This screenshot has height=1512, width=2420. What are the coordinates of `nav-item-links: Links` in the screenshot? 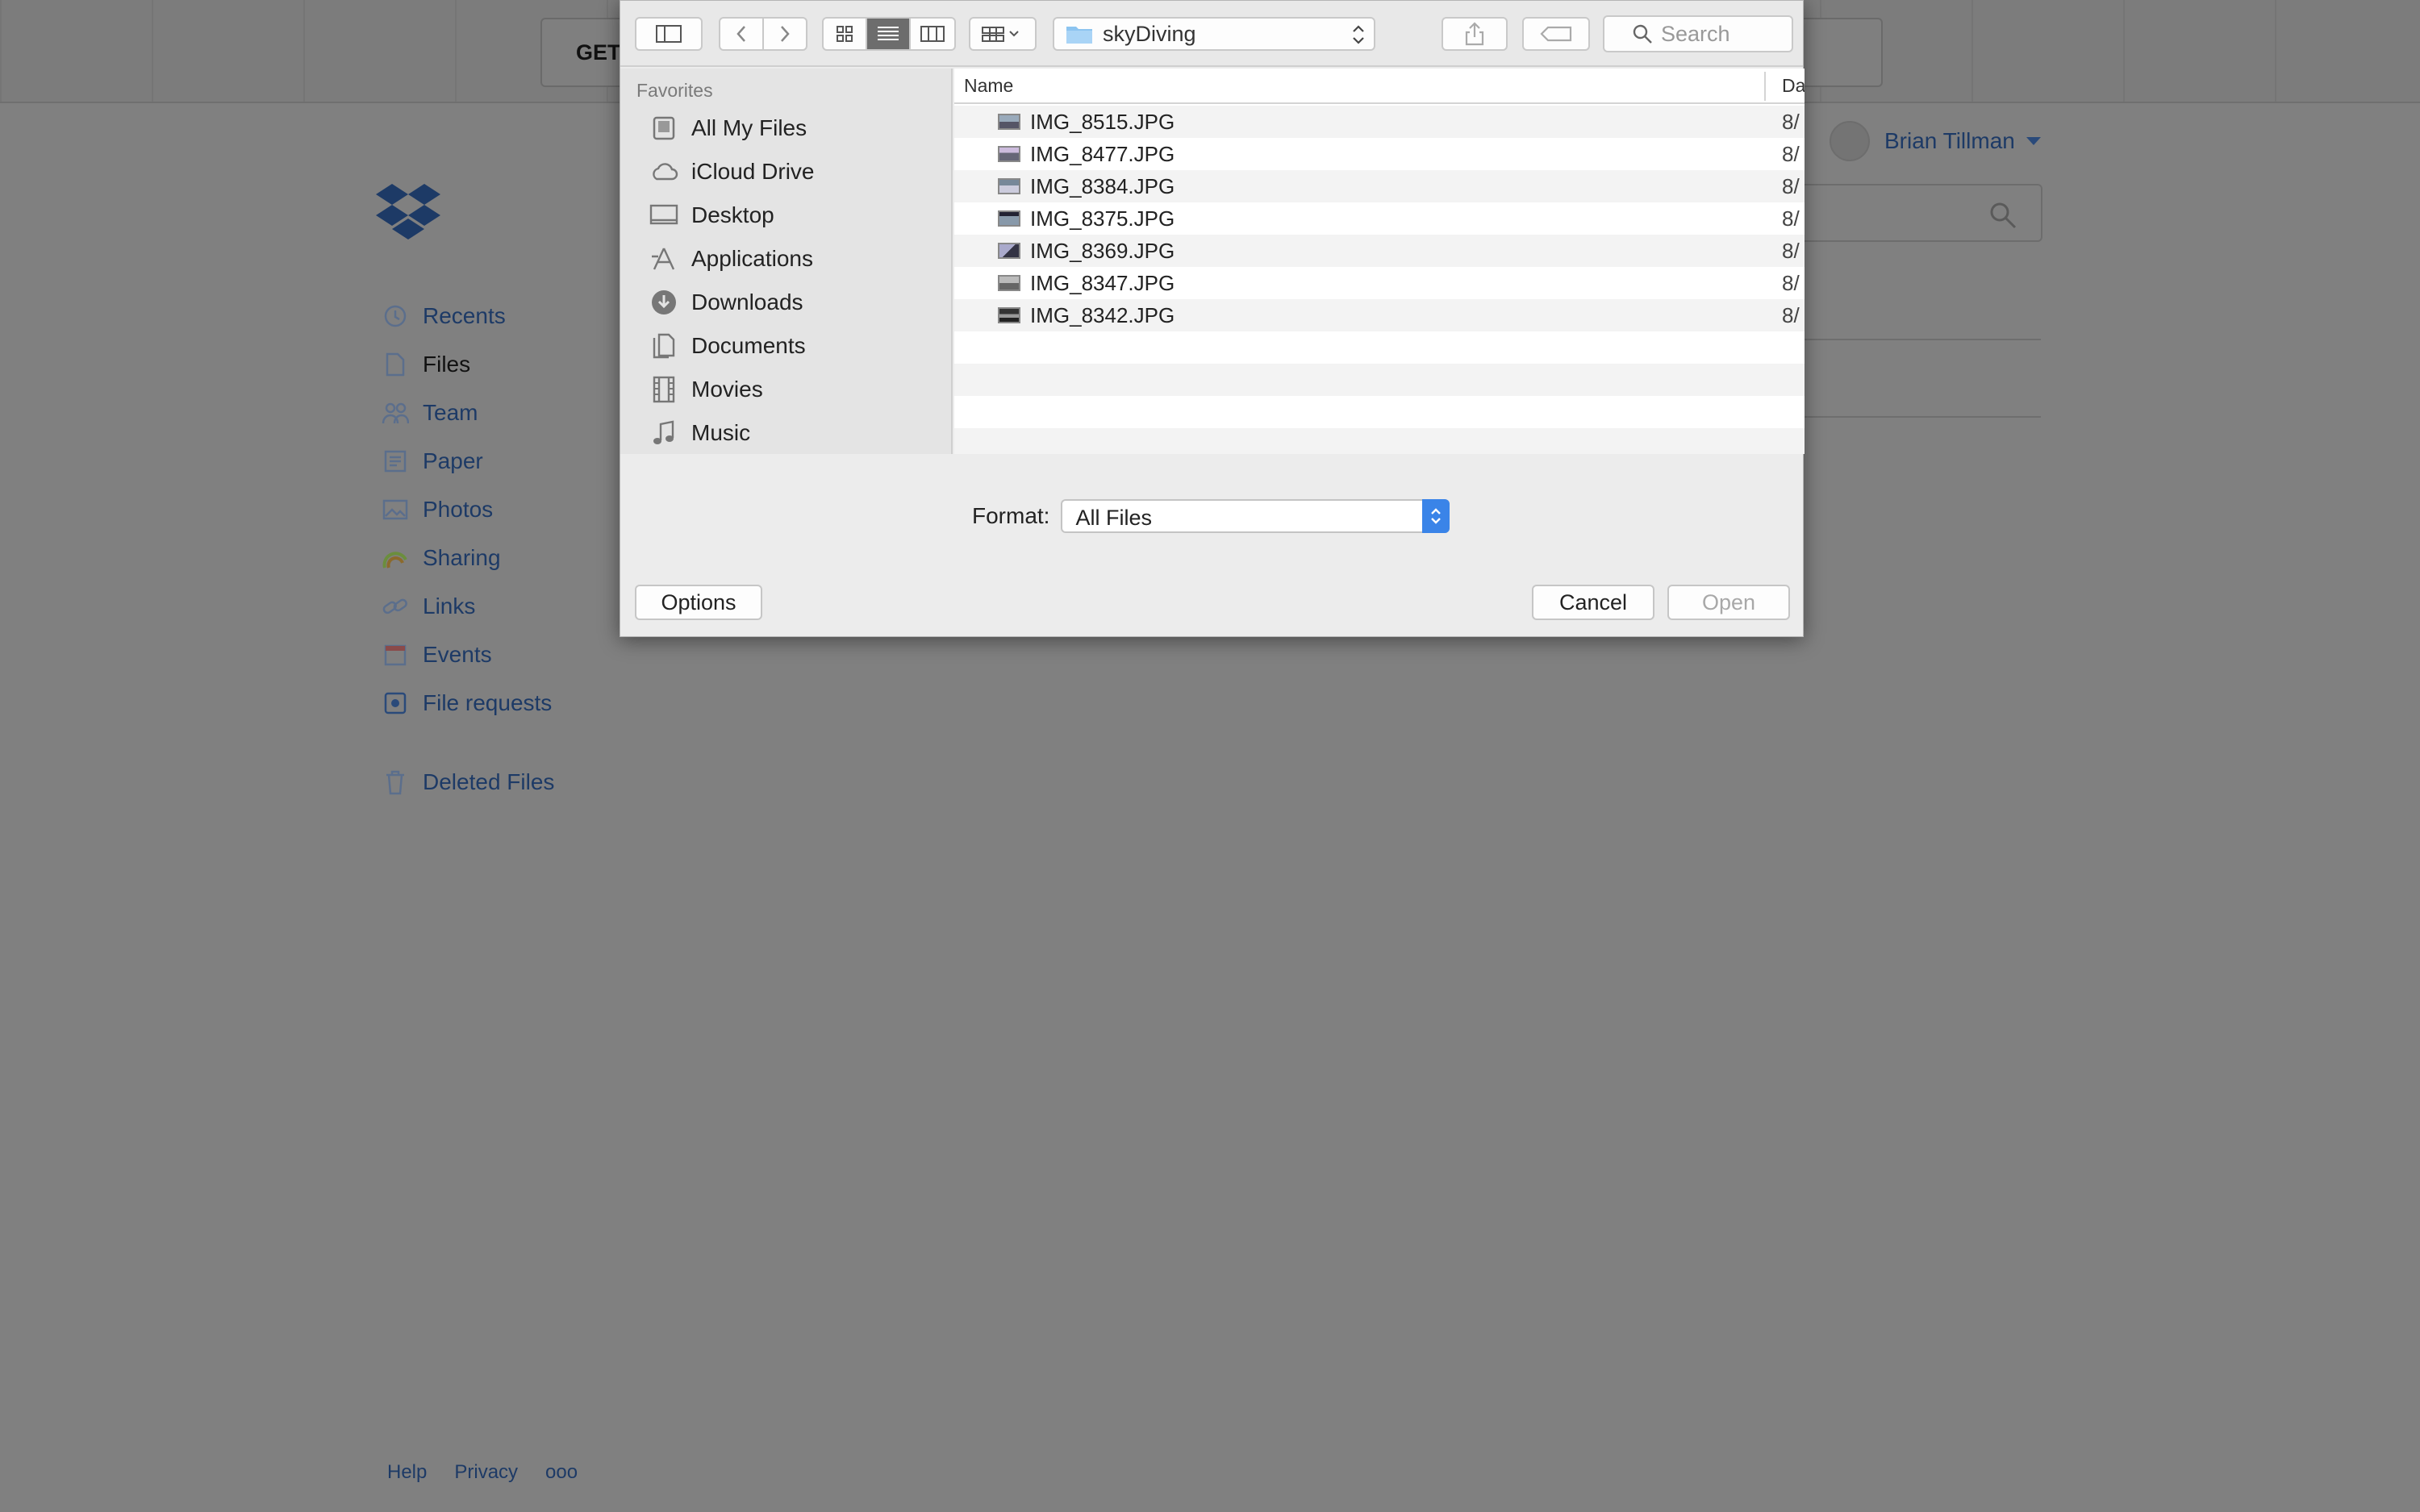 It's located at (428, 606).